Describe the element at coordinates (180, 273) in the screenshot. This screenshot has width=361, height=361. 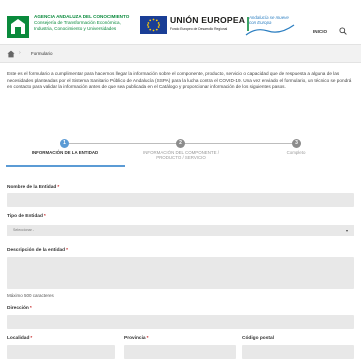
I see `description-textarea` at that location.